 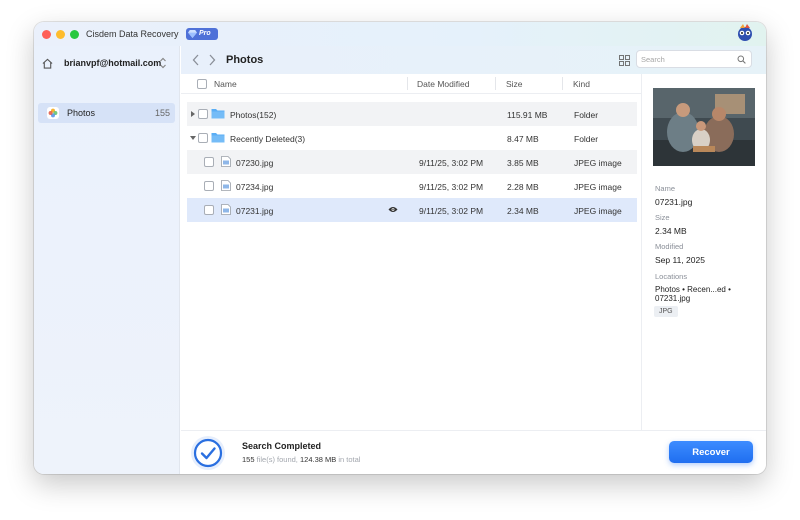 What do you see at coordinates (514, 84) in the screenshot?
I see `column-header-size: Size` at bounding box center [514, 84].